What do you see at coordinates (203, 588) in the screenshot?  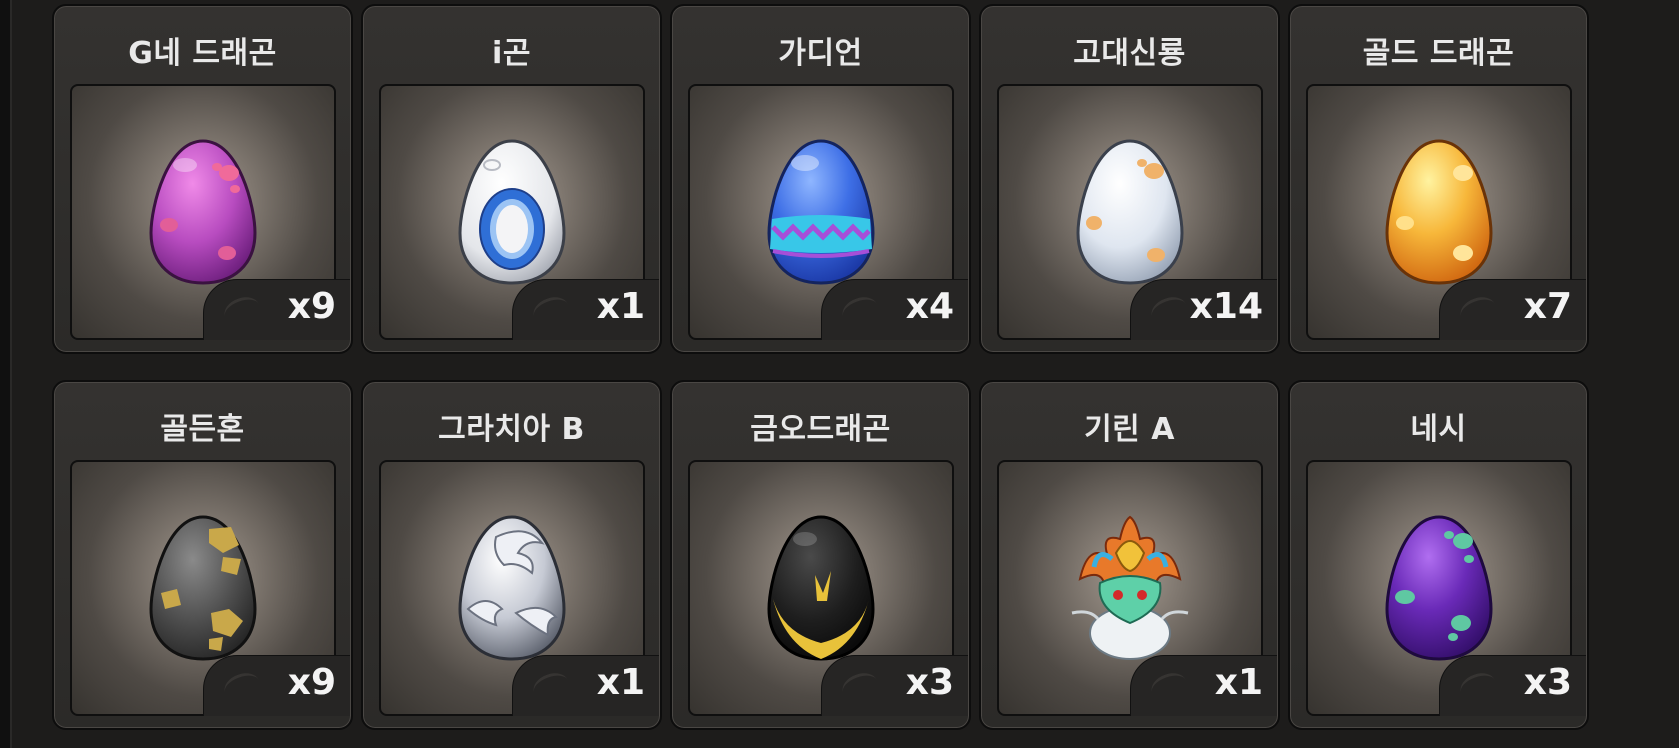 I see `gray-gold-spotted-egg-icon` at bounding box center [203, 588].